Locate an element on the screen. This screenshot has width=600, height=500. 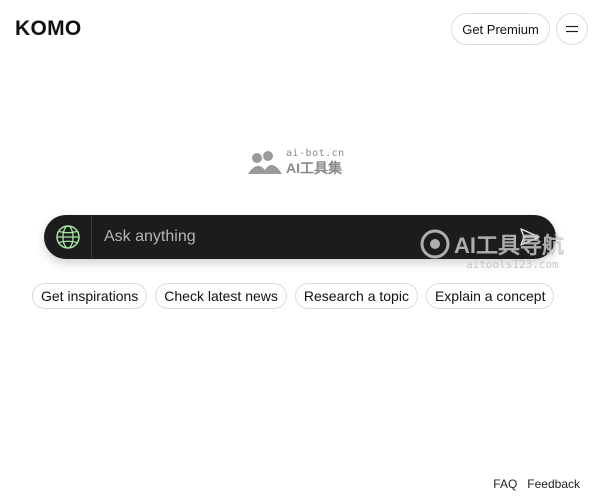
menu-button is located at coordinates (572, 29).